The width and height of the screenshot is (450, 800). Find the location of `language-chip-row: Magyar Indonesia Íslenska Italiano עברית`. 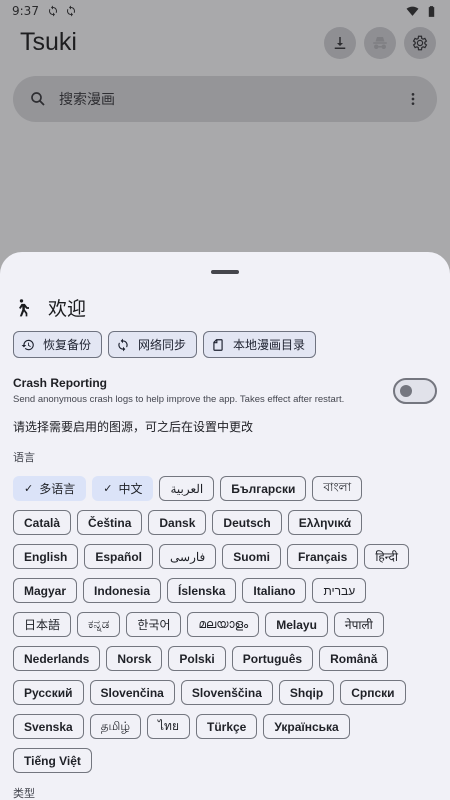

language-chip-row: Magyar Indonesia Íslenska Italiano עברית is located at coordinates (225, 590).